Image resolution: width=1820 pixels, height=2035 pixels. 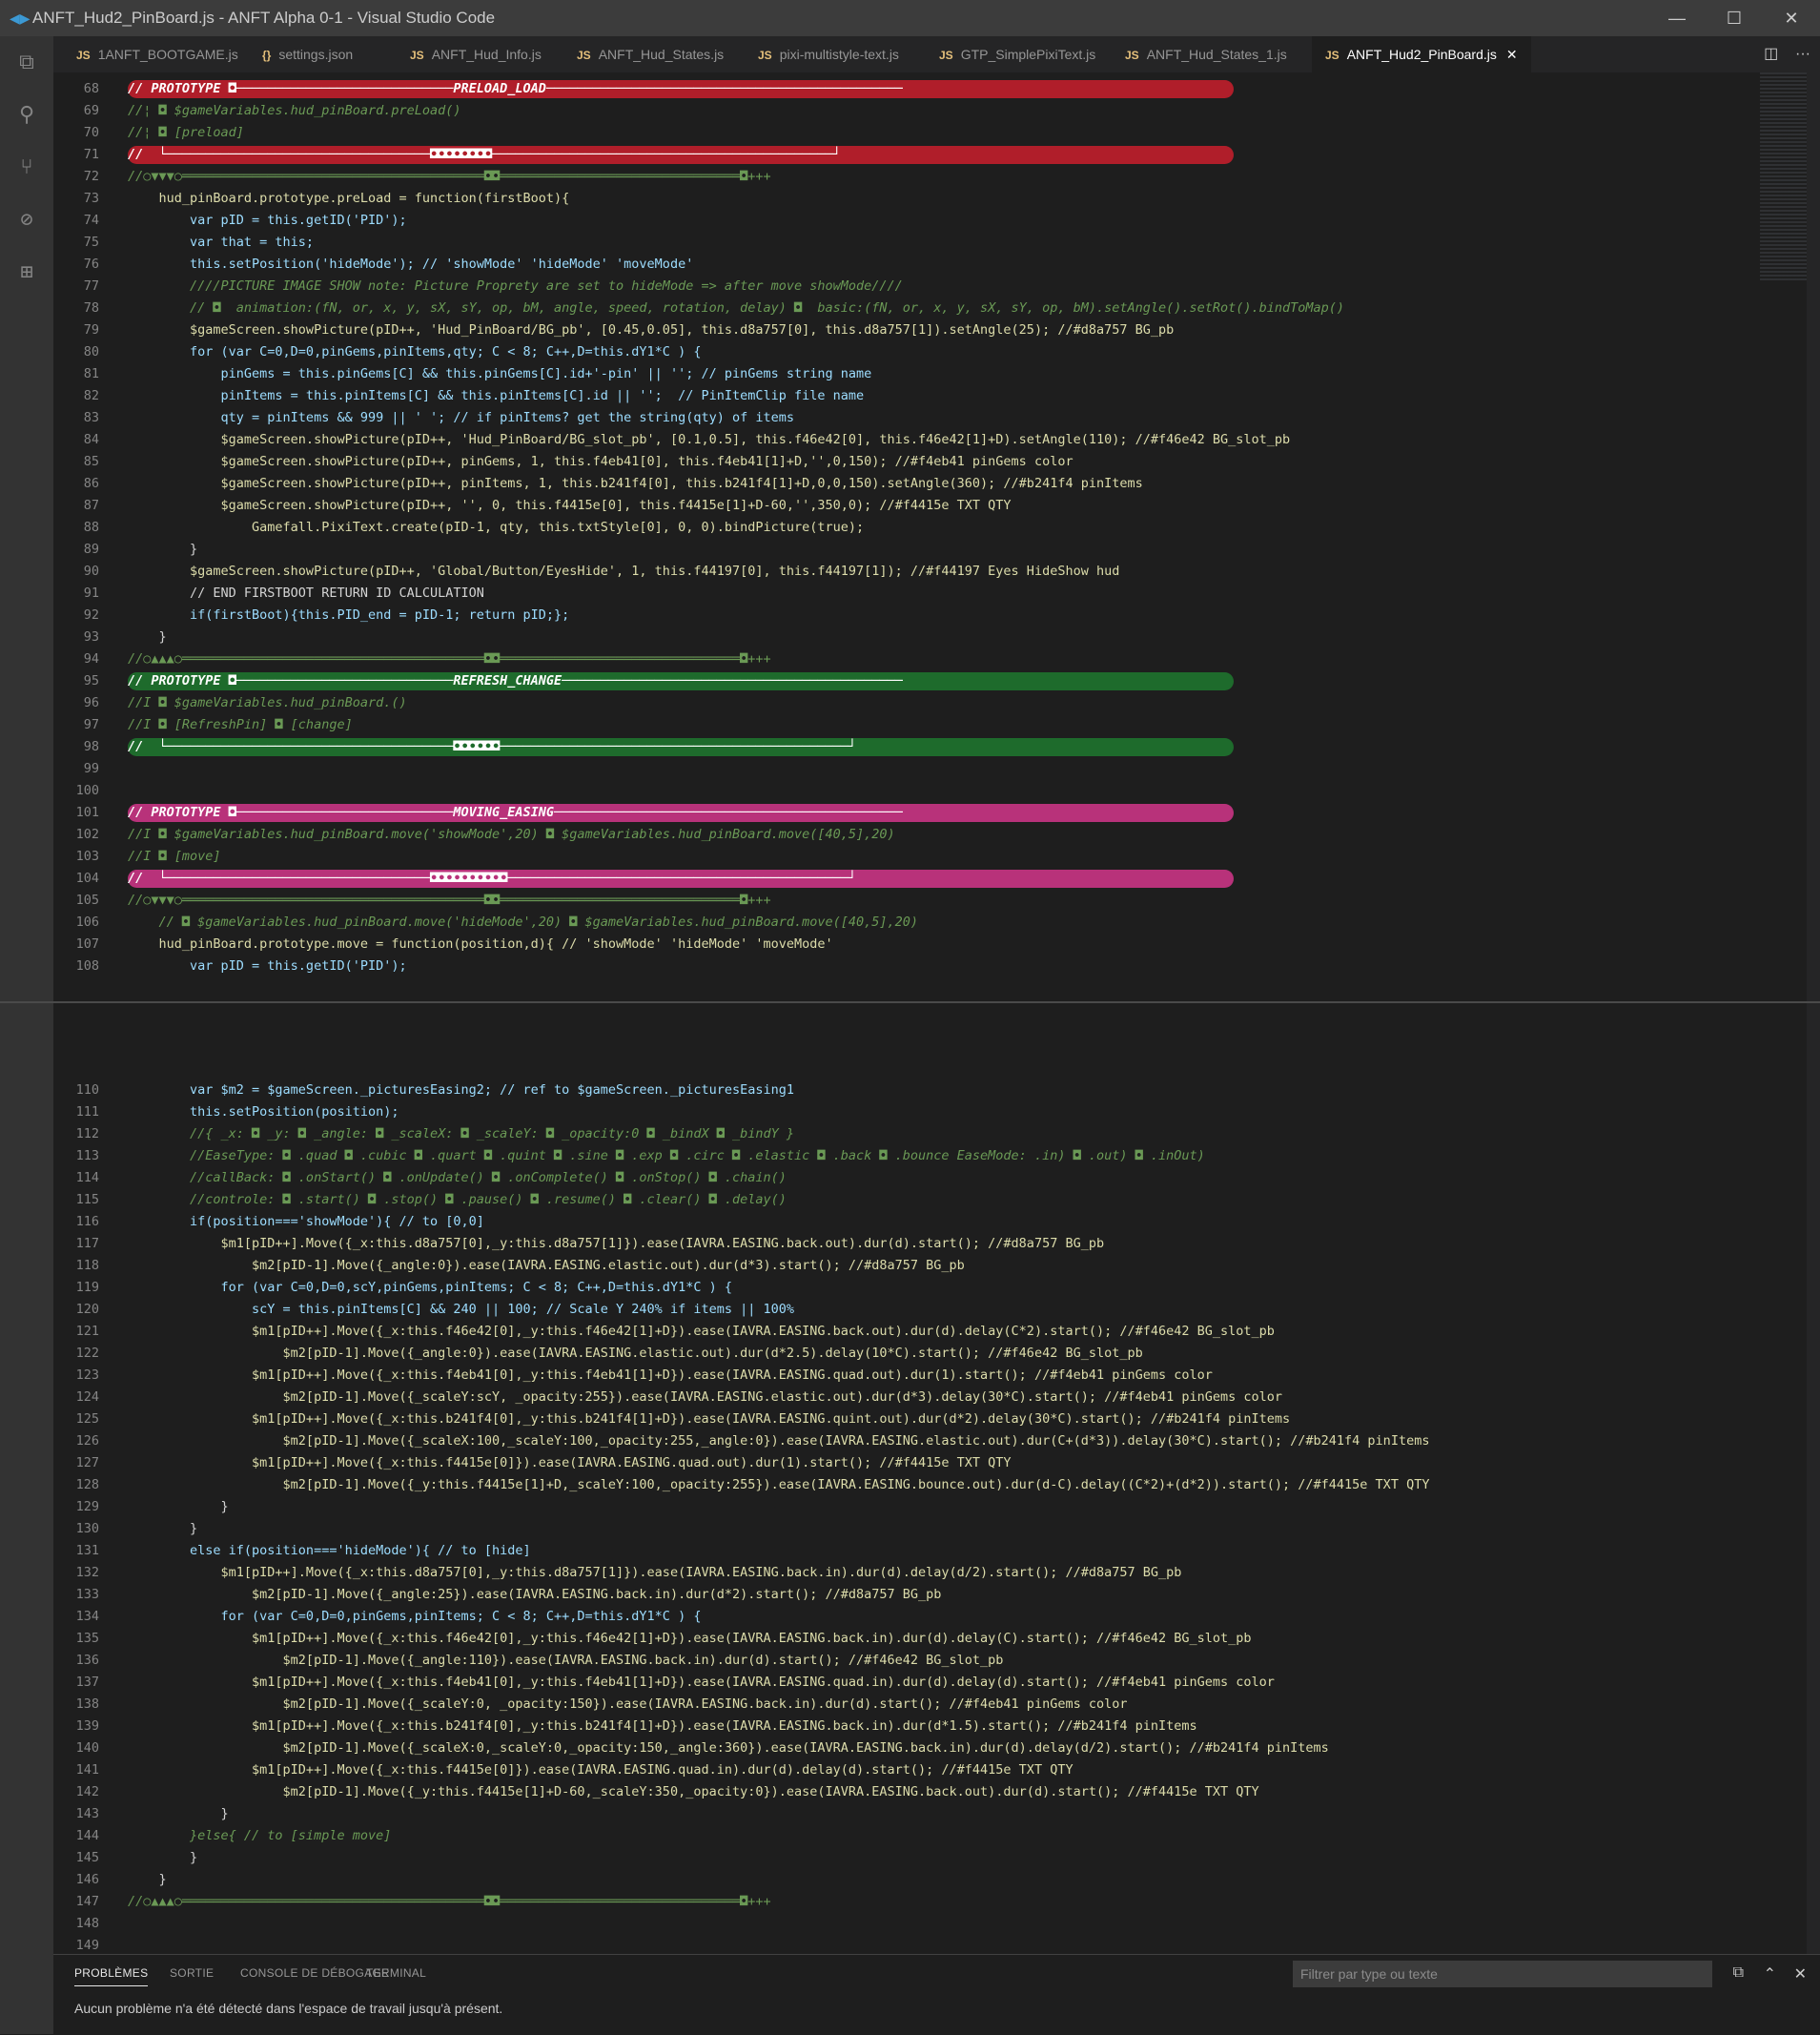 What do you see at coordinates (1771, 54) in the screenshot?
I see `split-editor-icon: ◫` at bounding box center [1771, 54].